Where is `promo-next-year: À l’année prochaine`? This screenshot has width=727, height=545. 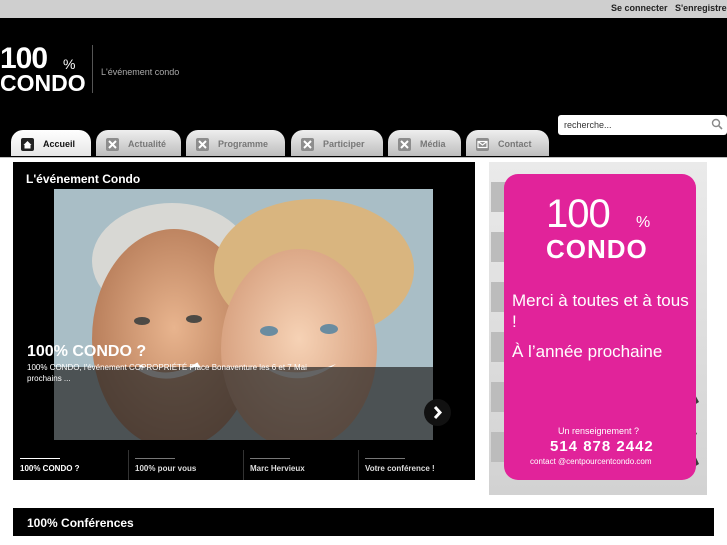
promo-next-year: À l’année prochaine is located at coordinates (587, 351).